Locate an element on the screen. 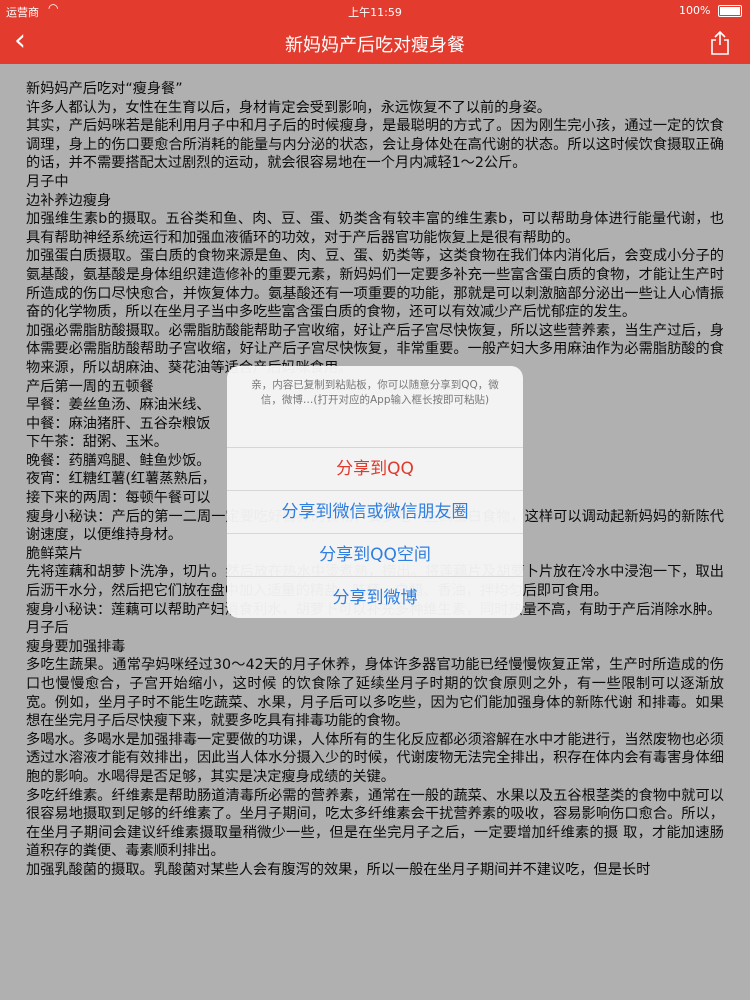 The image size is (750, 1000). share-icon is located at coordinates (720, 42).